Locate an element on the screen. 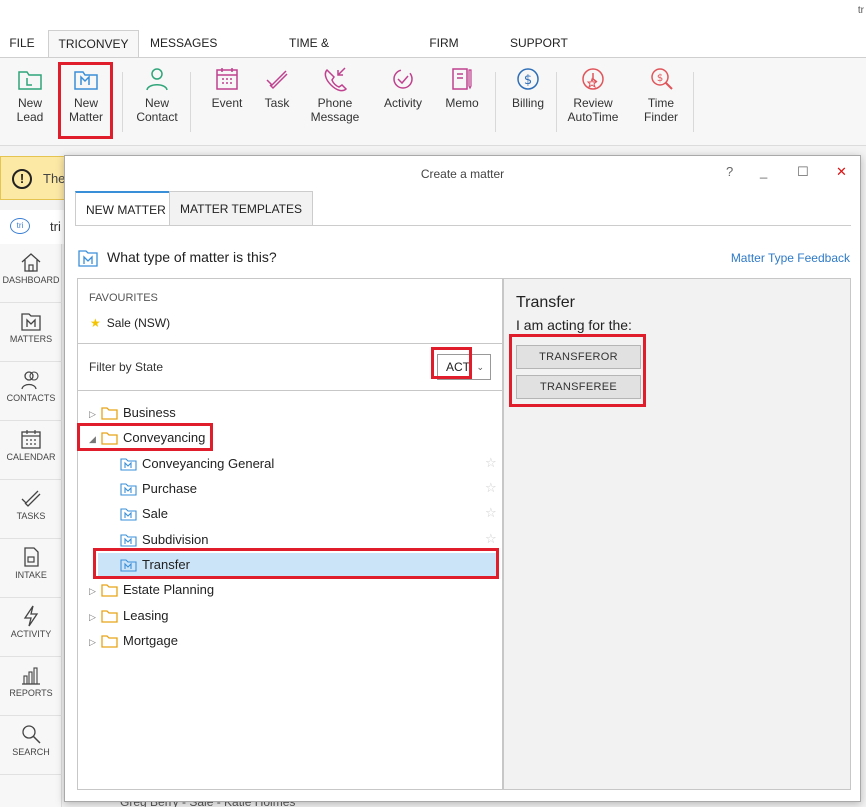 The width and height of the screenshot is (866, 807). close-button: ✕ is located at coordinates (841, 172).